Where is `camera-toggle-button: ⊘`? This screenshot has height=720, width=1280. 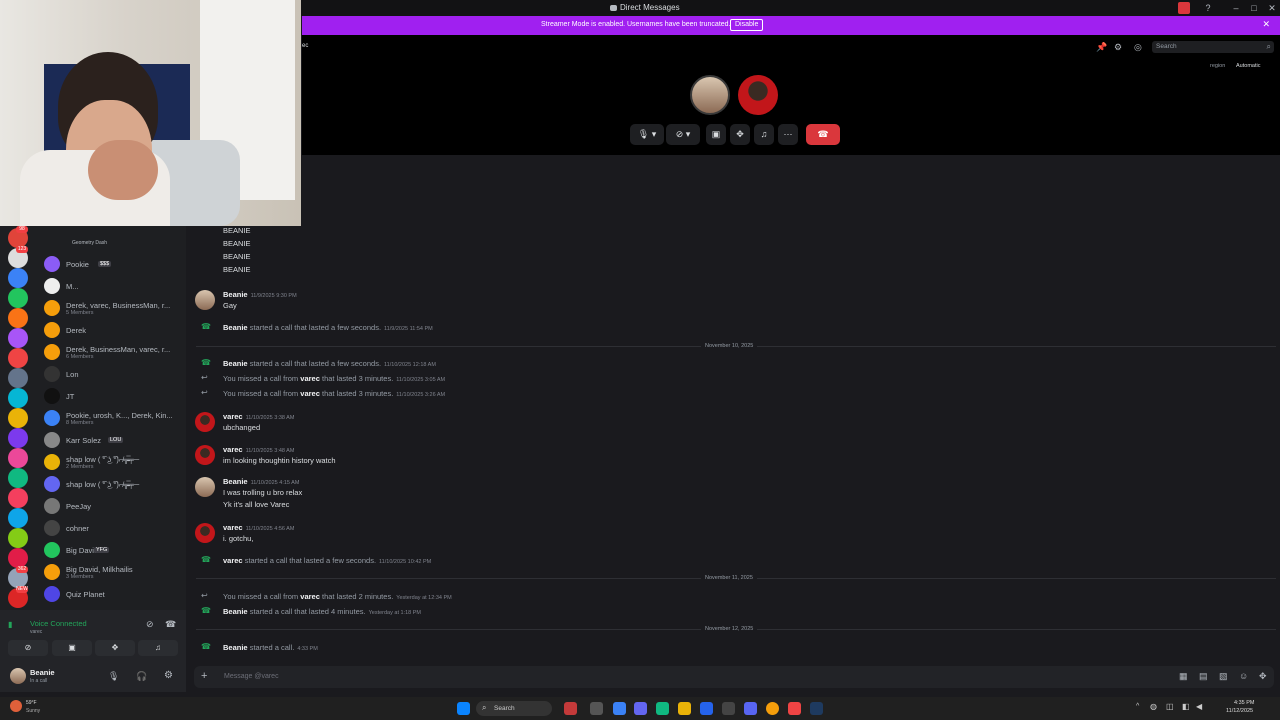 camera-toggle-button: ⊘ is located at coordinates (28, 648).